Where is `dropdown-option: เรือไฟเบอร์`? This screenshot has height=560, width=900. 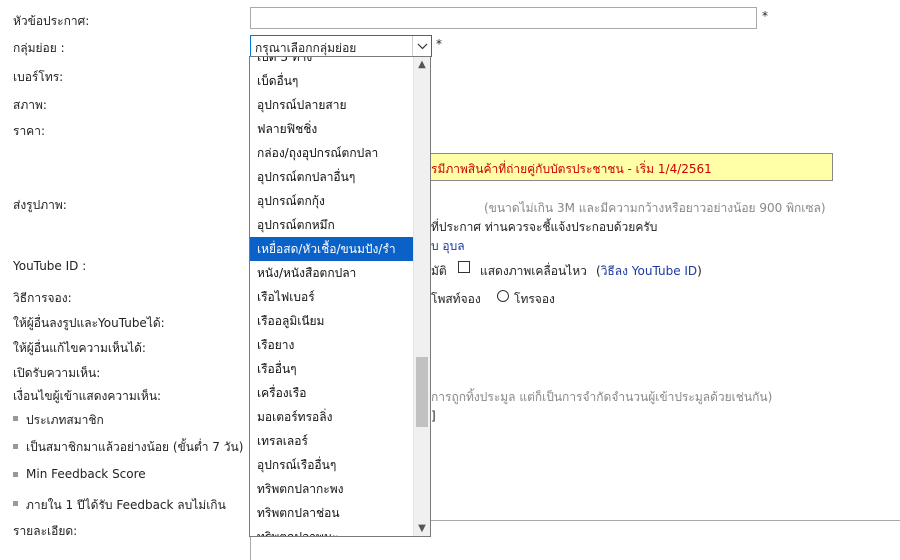
dropdown-option: เรือไฟเบอร์ is located at coordinates (332, 297).